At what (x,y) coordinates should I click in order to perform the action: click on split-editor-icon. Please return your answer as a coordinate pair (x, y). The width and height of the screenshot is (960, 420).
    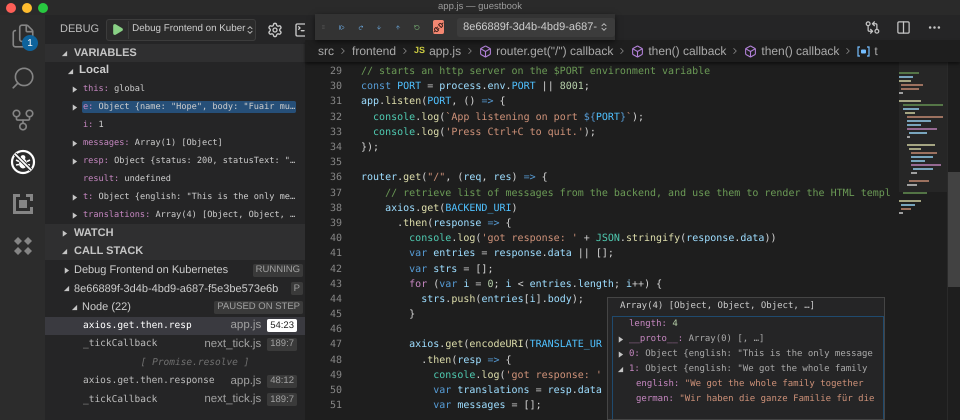
    Looking at the image, I should click on (903, 27).